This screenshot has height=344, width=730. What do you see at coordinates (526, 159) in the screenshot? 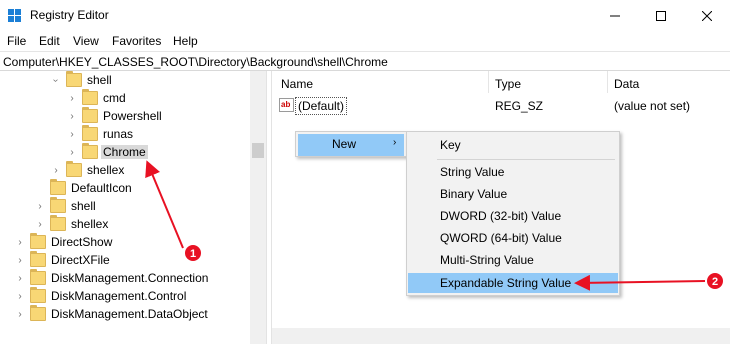
I see `submenu-separator` at bounding box center [526, 159].